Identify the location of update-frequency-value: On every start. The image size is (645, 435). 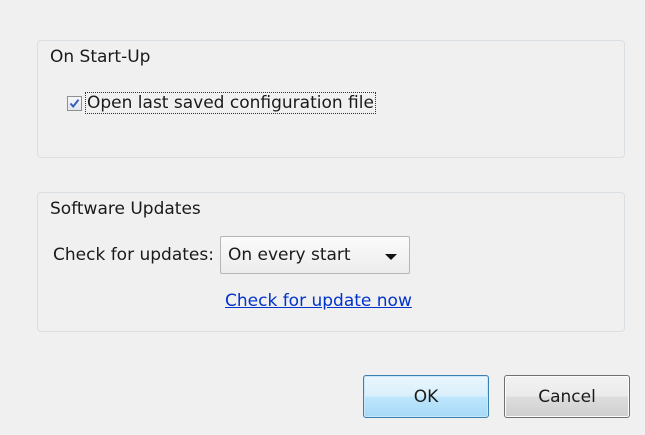
(289, 255).